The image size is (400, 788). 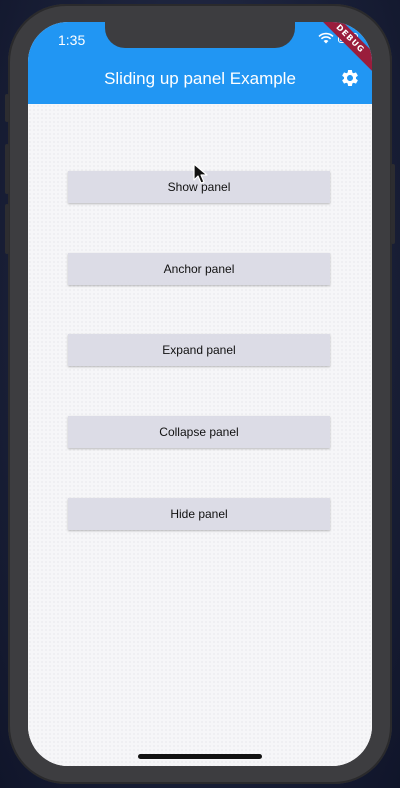 I want to click on volume-up-button, so click(x=7, y=169).